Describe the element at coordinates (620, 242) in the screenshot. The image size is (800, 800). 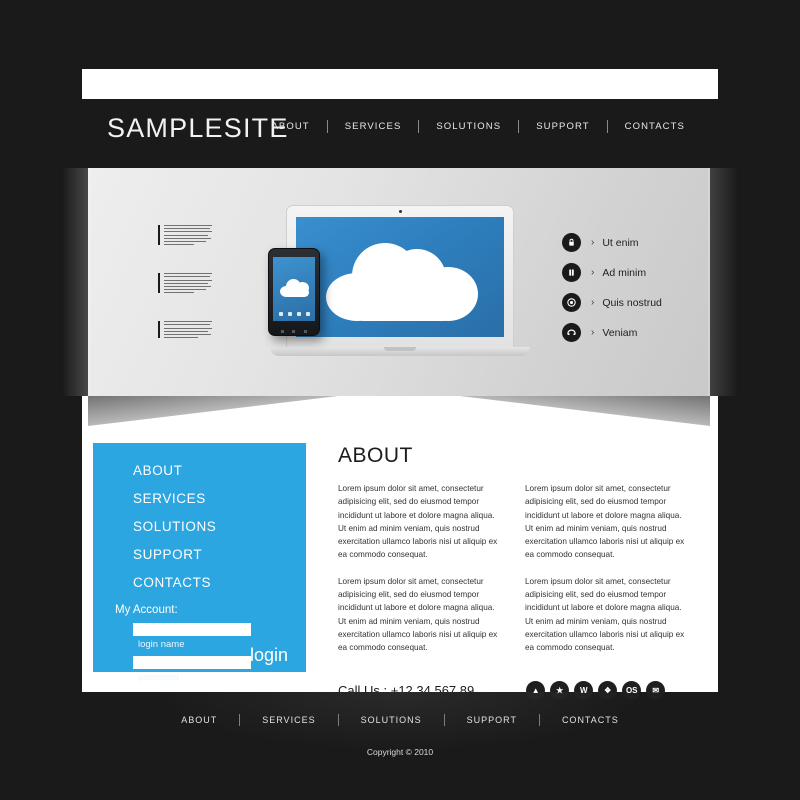
I see `feature-label: Ut enim` at that location.